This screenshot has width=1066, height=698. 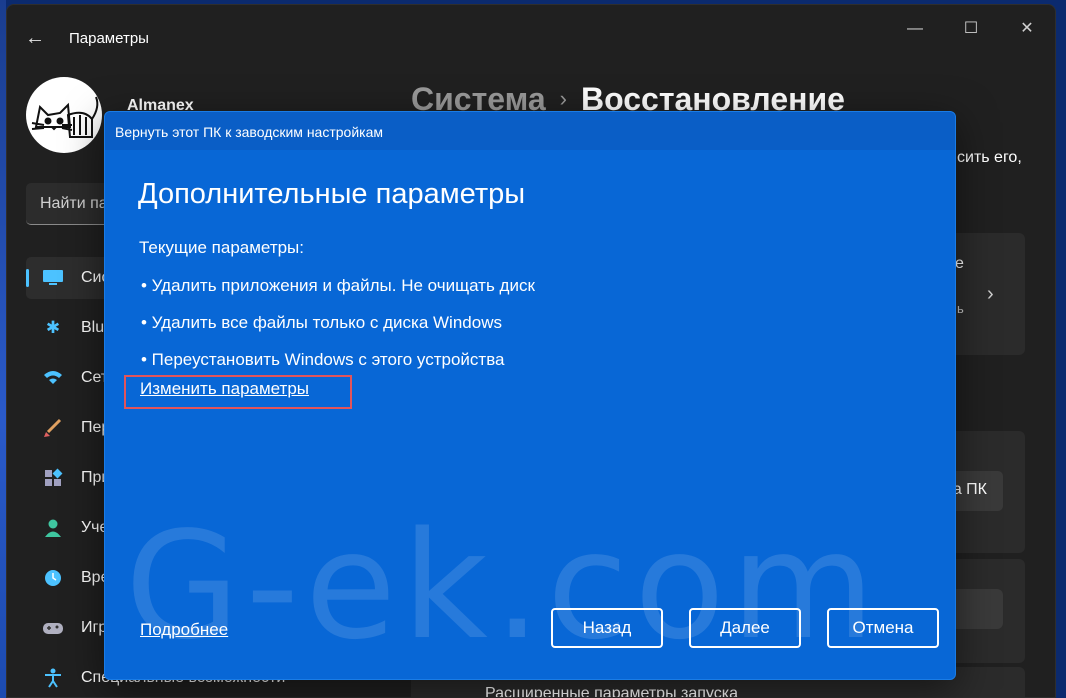 I want to click on avatar, so click(x=64, y=115).